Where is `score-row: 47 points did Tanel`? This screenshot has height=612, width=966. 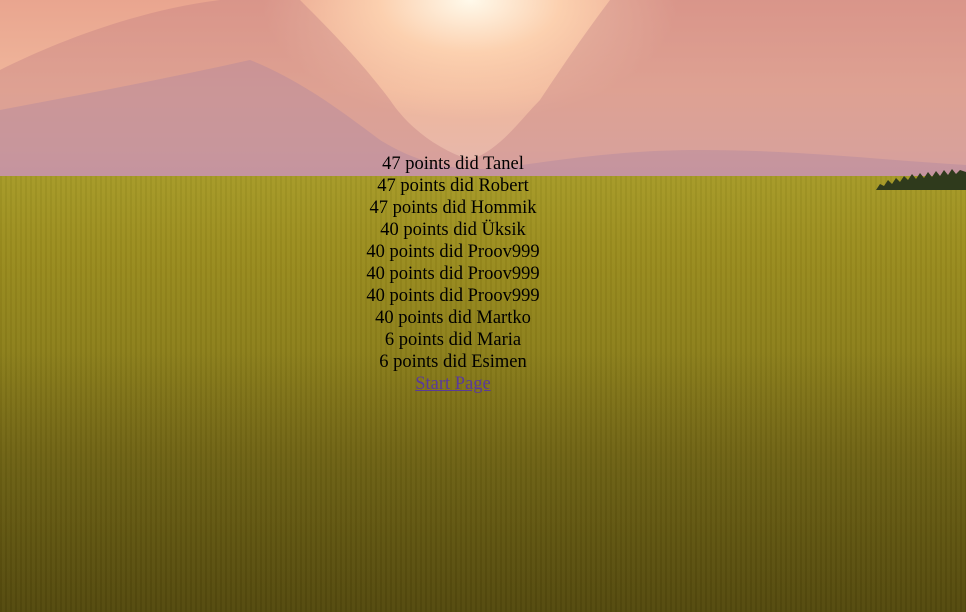 score-row: 47 points did Tanel is located at coordinates (453, 164).